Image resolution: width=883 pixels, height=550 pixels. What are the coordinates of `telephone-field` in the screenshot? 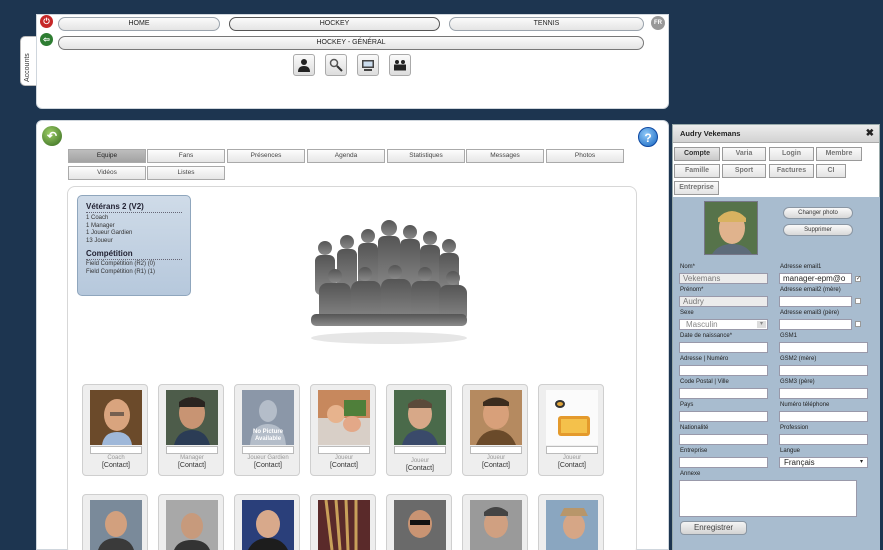 It's located at (823, 416).